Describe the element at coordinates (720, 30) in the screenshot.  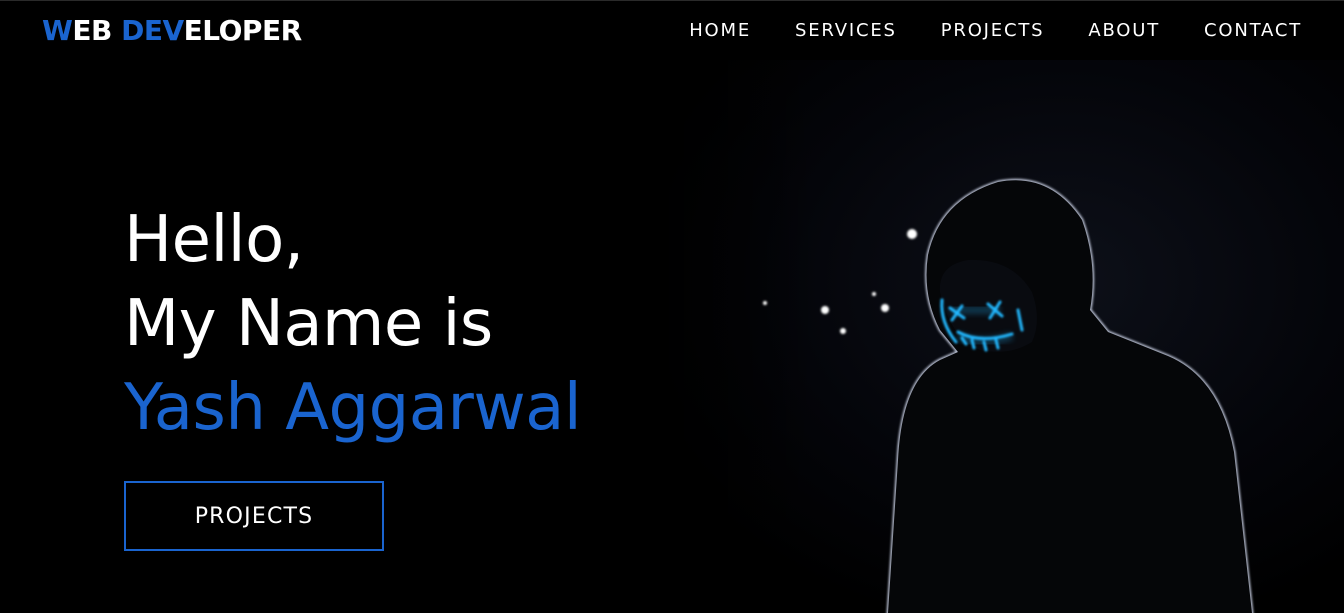
I see `nav-link-home: HOME` at that location.